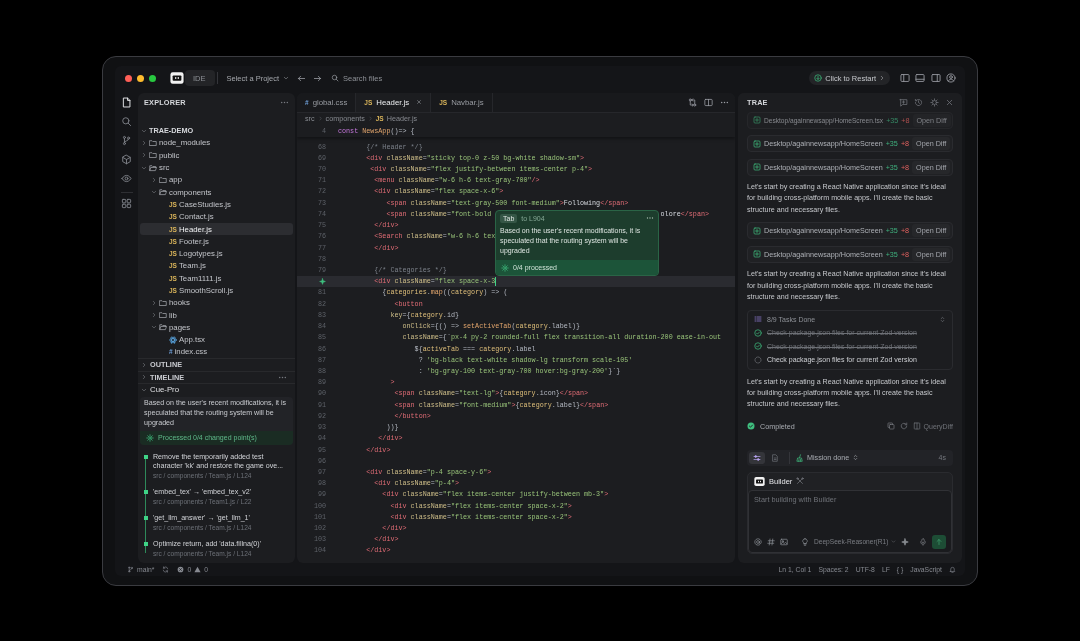 This screenshot has height=641, width=1080. I want to click on error-icon, so click(181, 569).